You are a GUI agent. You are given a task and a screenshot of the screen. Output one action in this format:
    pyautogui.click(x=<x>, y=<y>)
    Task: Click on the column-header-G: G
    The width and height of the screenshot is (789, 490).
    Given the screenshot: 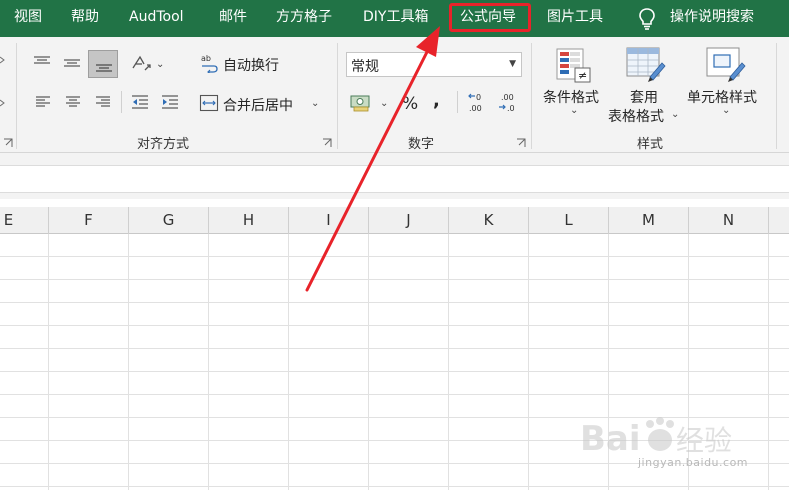 What is the action you would take?
    pyautogui.click(x=169, y=220)
    